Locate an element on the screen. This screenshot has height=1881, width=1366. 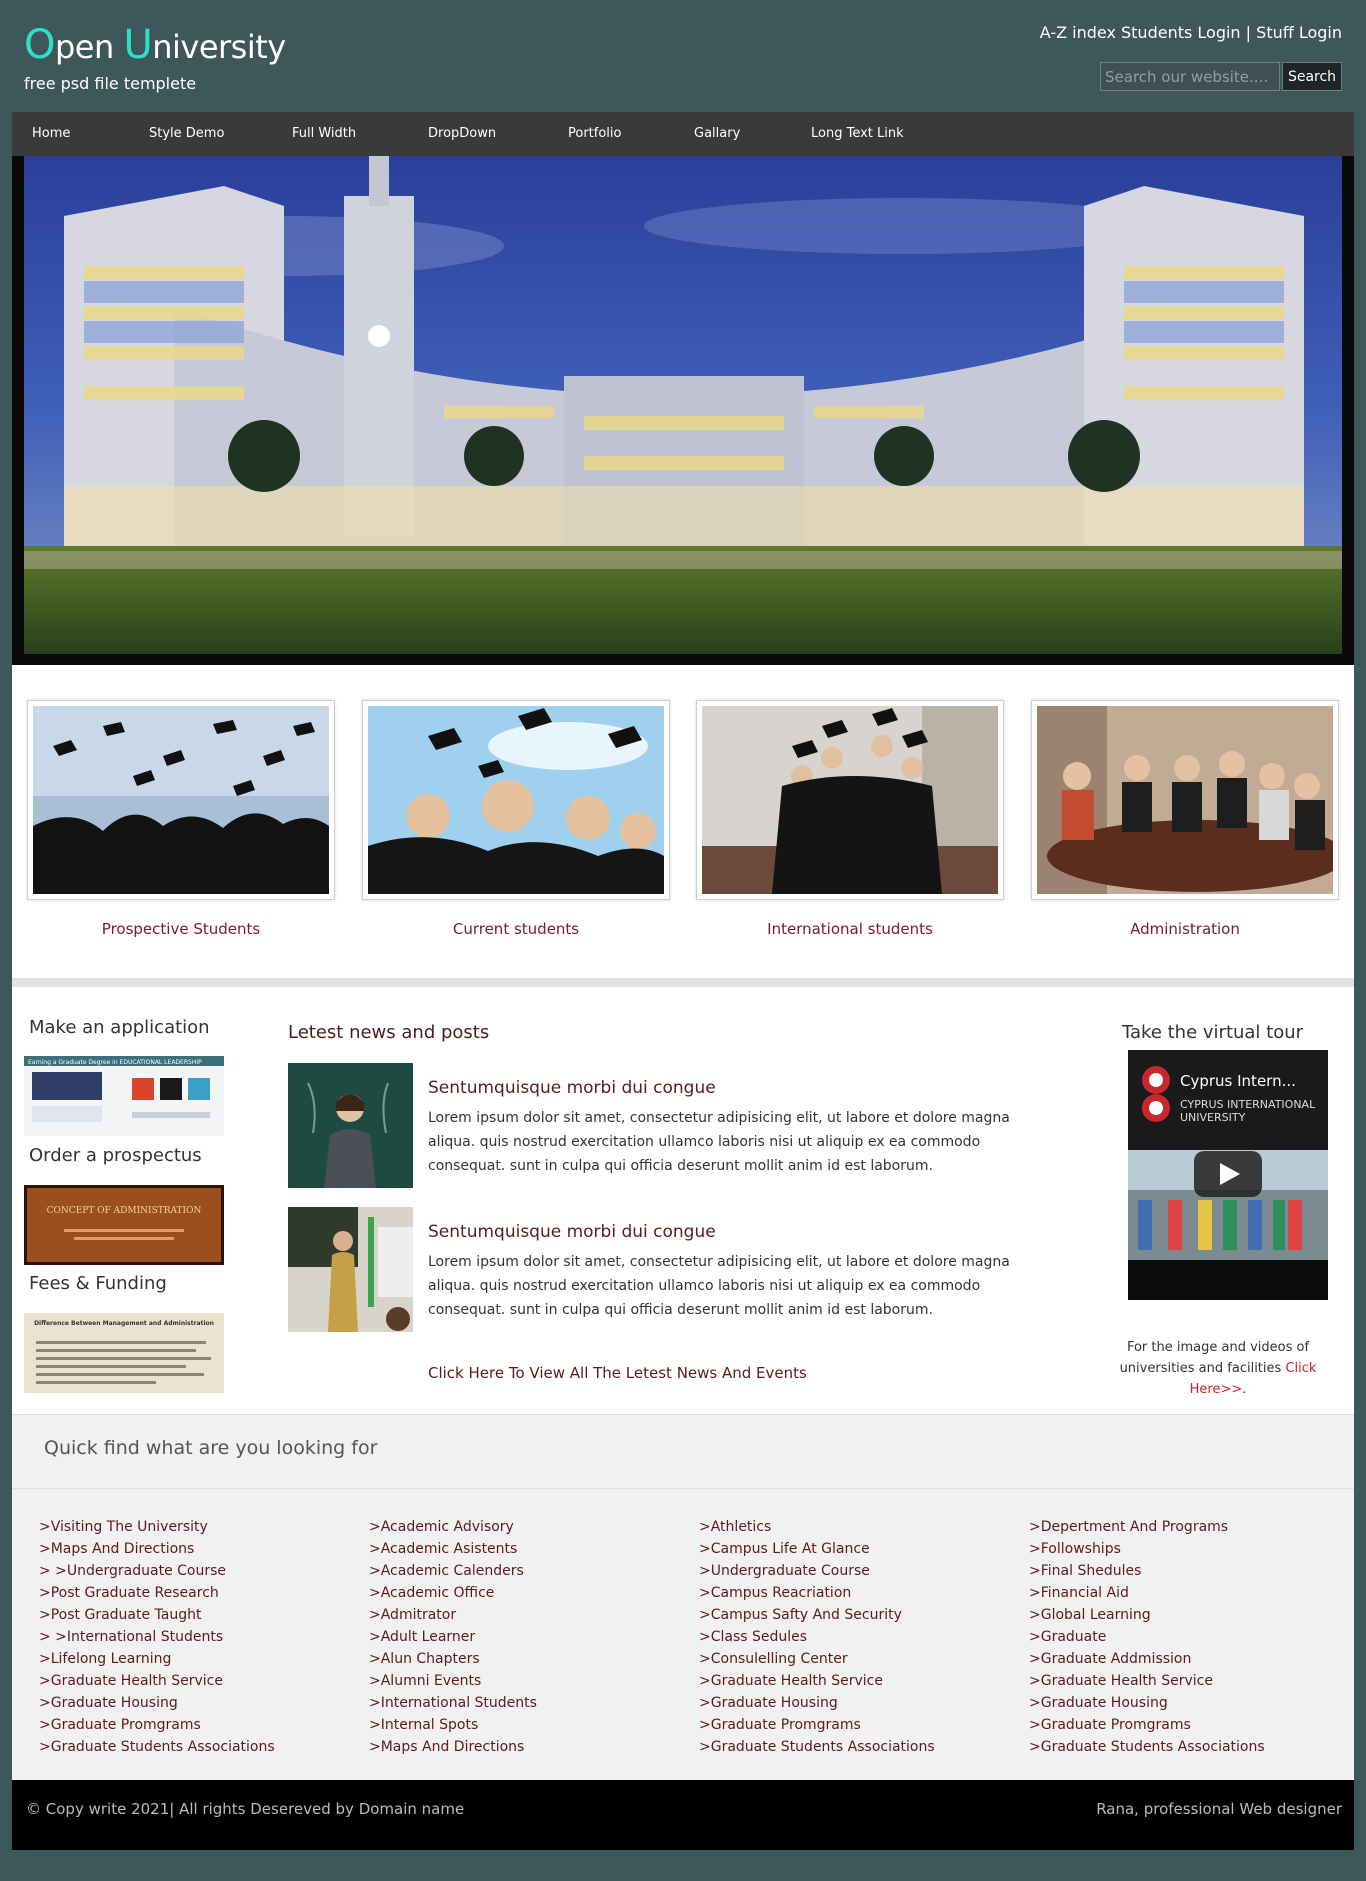
az-index-link: A-Z index is located at coordinates (1078, 32).